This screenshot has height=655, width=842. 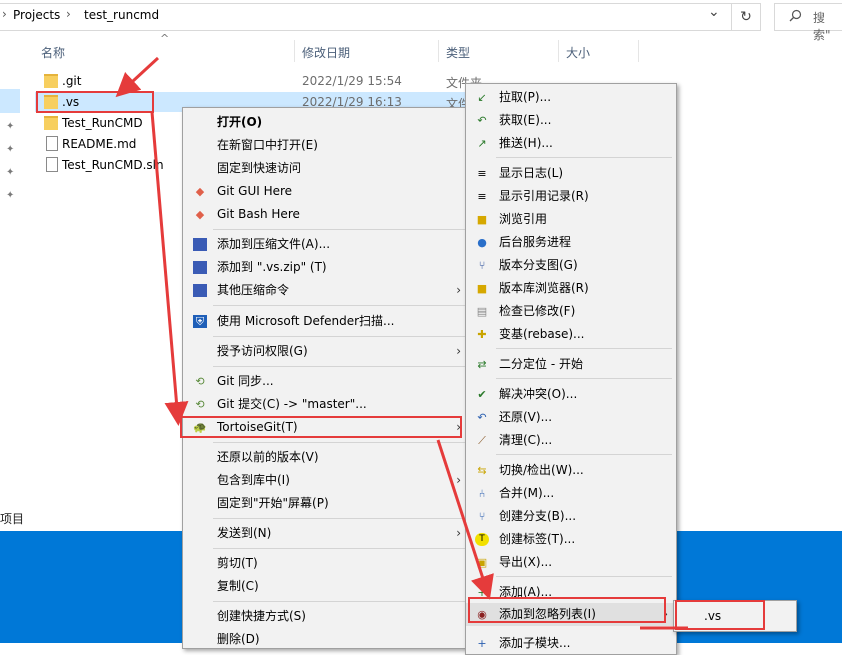 What do you see at coordinates (326, 480) in the screenshot?
I see `menu-item-include-library: 包含到库中(I) ›` at bounding box center [326, 480].